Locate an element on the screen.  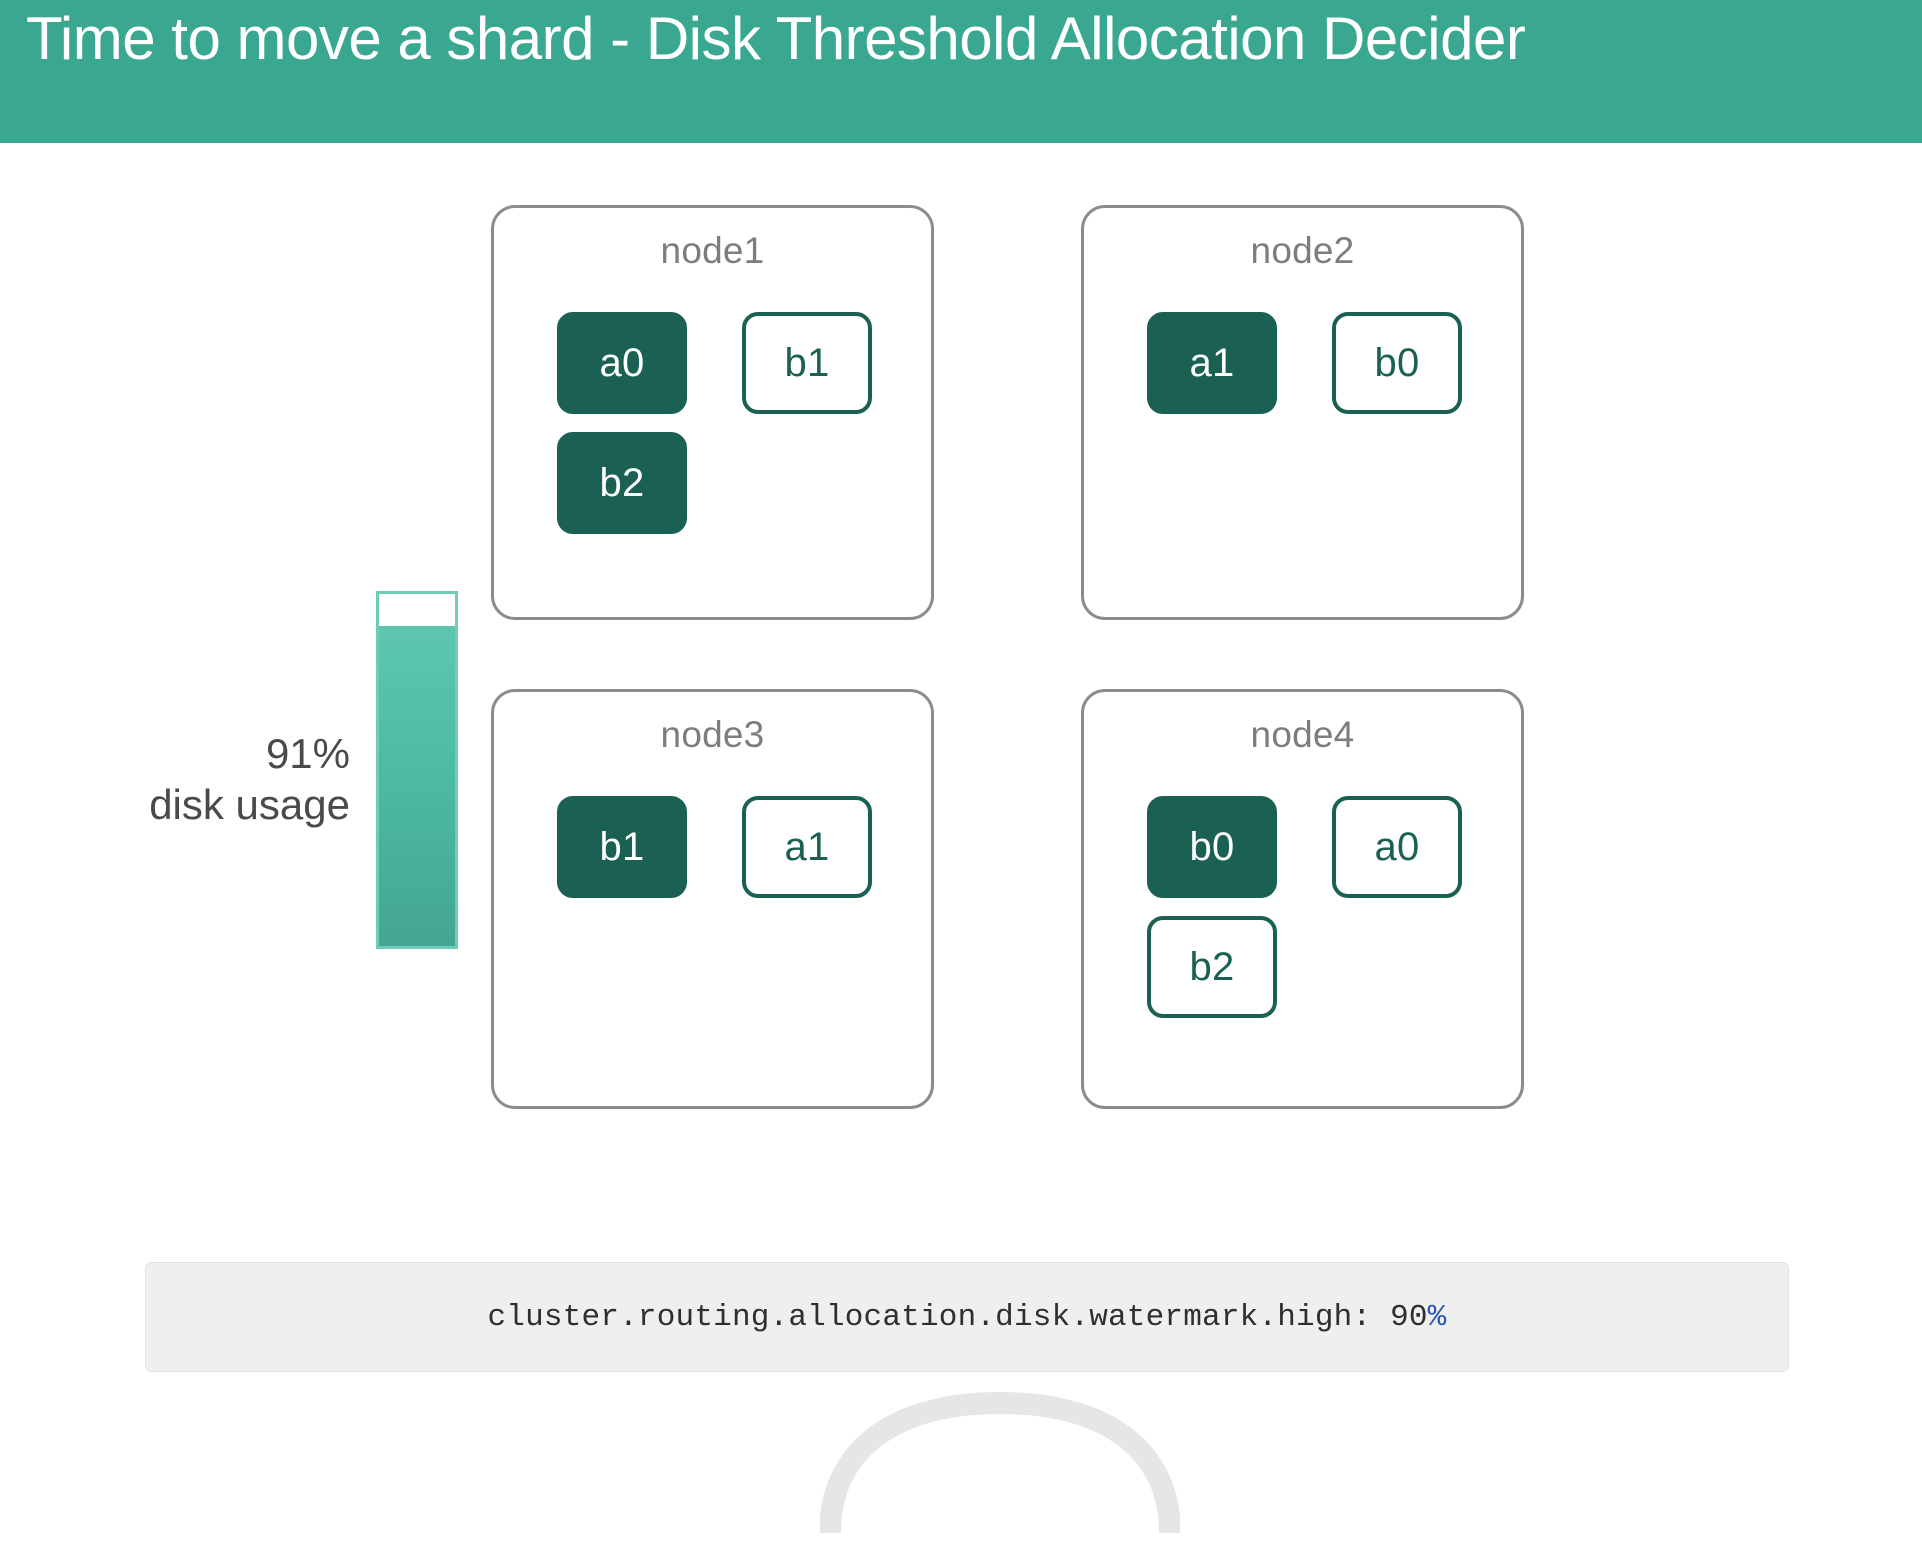
shard-node1-a0: a0 is located at coordinates (622, 363).